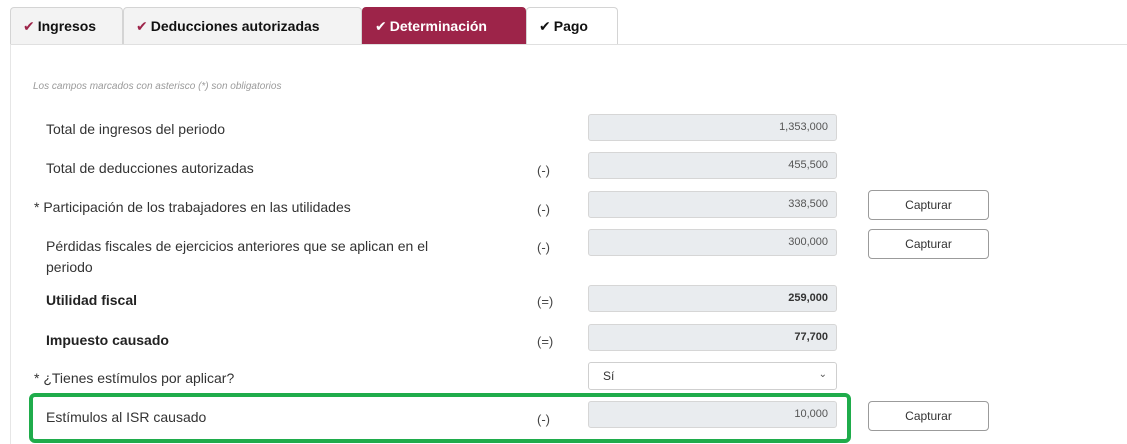 The width and height of the screenshot is (1127, 444). What do you see at coordinates (712, 298) in the screenshot?
I see `field-utilidad-fiscal: 259,000` at bounding box center [712, 298].